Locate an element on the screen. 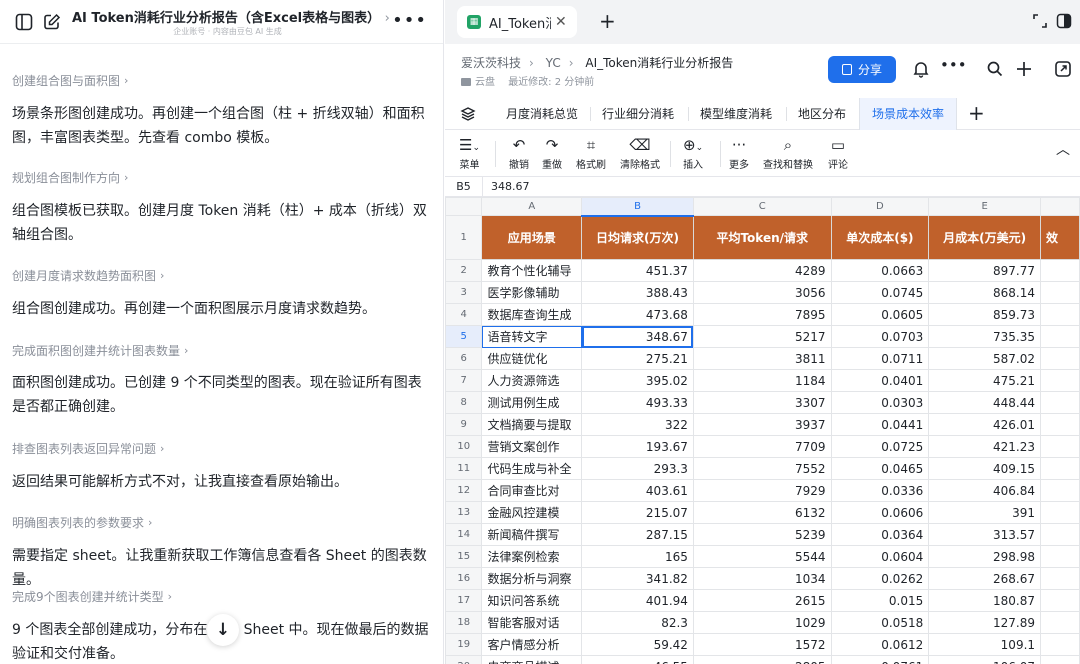  more-icon: ••• is located at coordinates (953, 65).